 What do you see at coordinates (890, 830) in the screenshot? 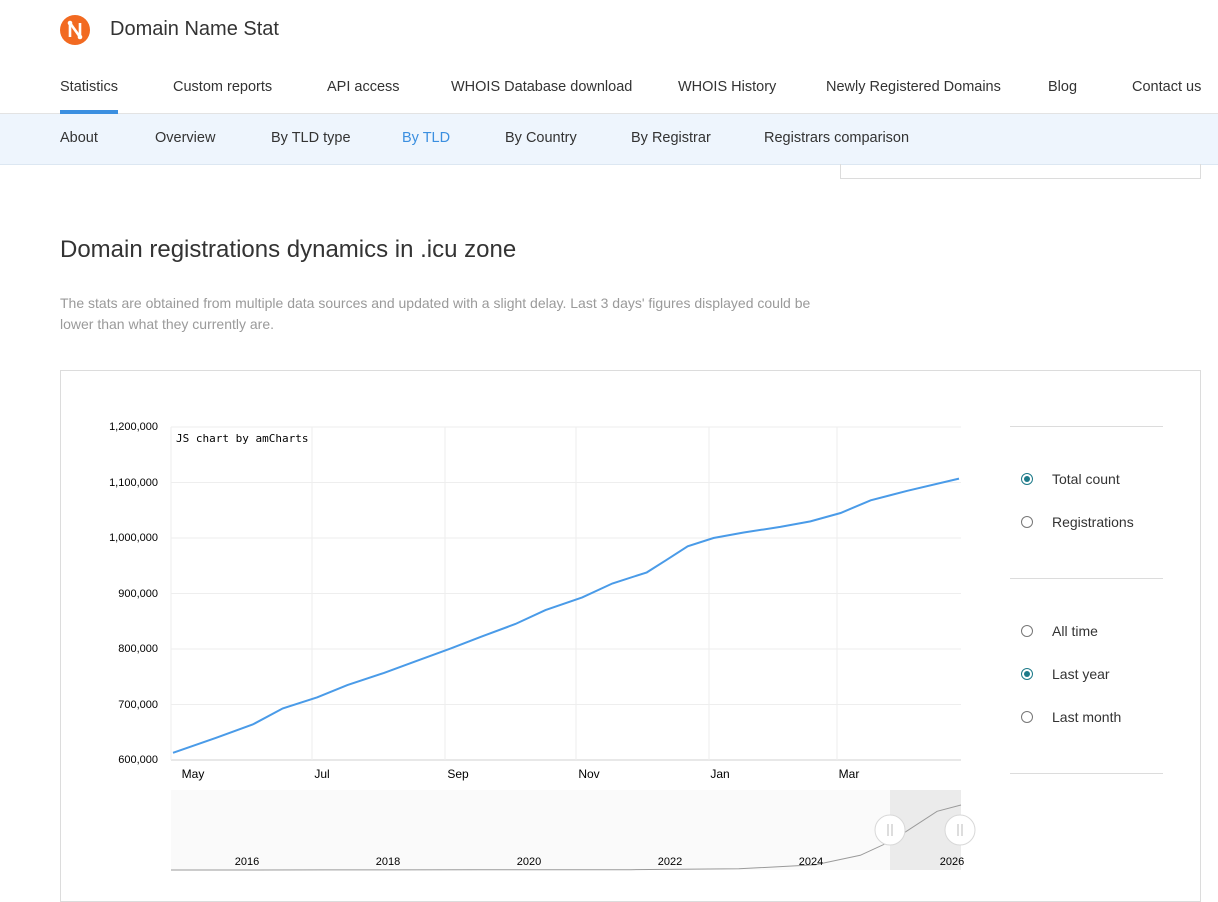
I see `navigator-left-handle` at bounding box center [890, 830].